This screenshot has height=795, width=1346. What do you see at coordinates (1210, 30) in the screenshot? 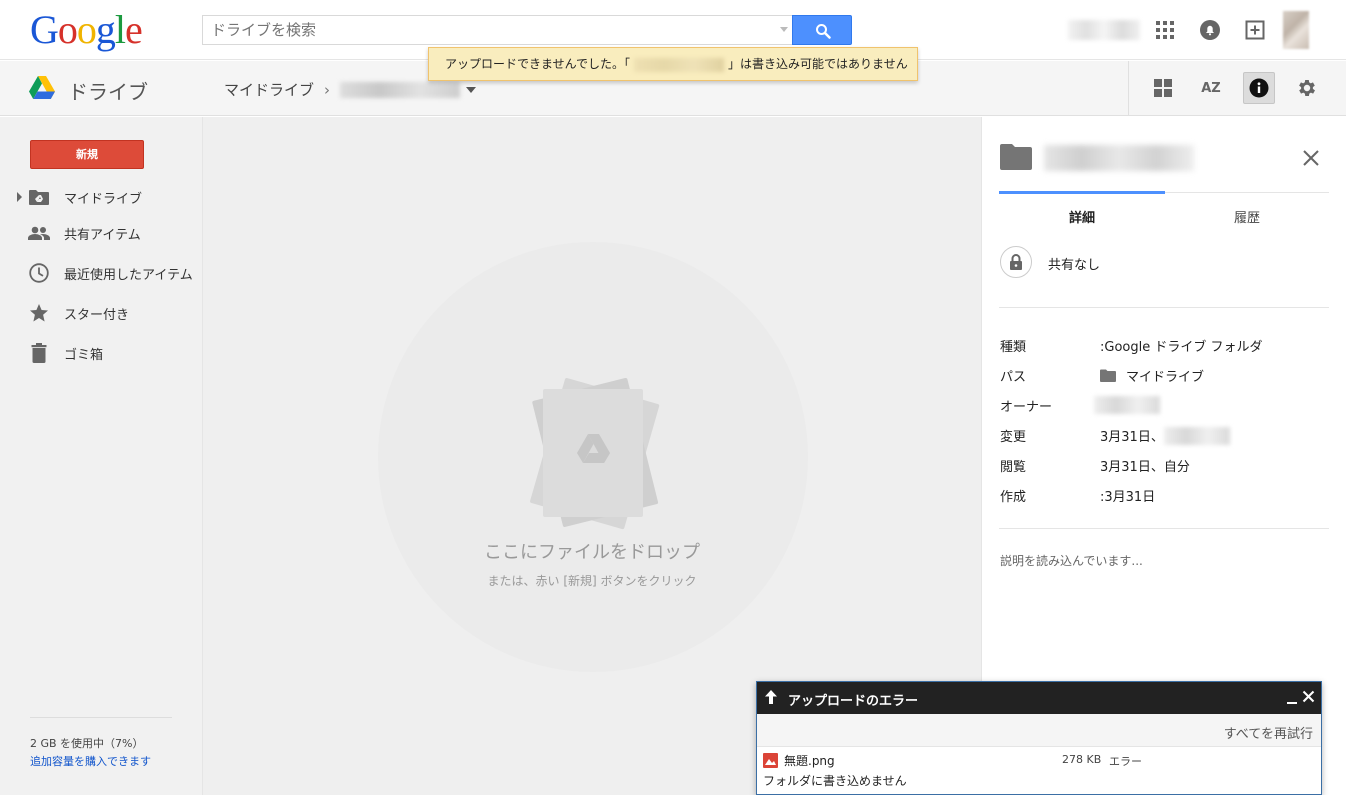
I see `notifications-bell-icon` at bounding box center [1210, 30].